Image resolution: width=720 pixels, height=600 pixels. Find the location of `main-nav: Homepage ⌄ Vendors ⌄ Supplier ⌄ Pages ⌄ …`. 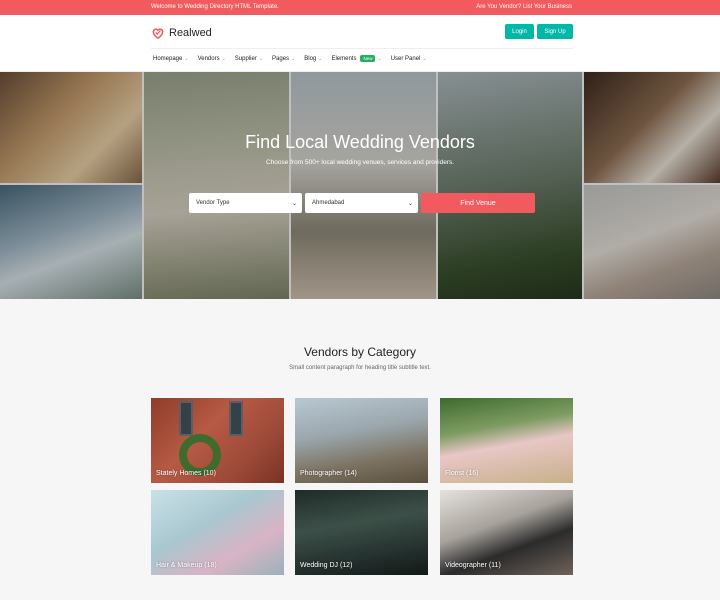

main-nav: Homepage ⌄ Vendors ⌄ Supplier ⌄ Pages ⌄ … is located at coordinates (290, 58).